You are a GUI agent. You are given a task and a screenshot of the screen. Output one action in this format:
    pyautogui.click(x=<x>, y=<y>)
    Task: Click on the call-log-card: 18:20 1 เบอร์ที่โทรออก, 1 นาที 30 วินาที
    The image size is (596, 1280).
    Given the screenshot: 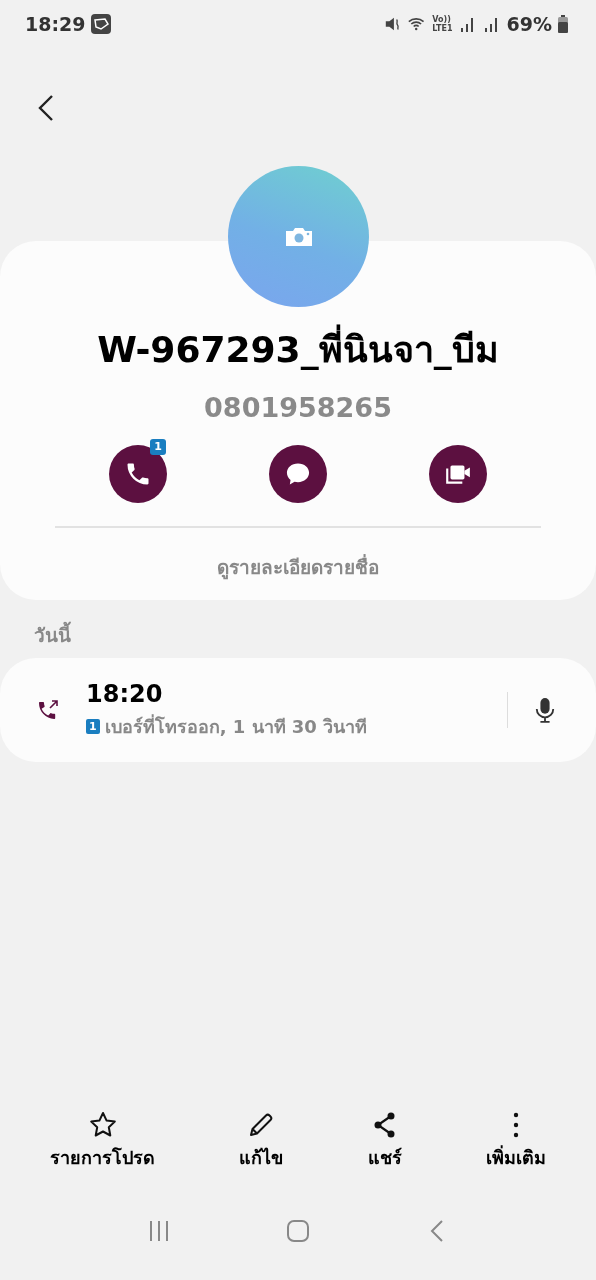 What is the action you would take?
    pyautogui.click(x=298, y=710)
    